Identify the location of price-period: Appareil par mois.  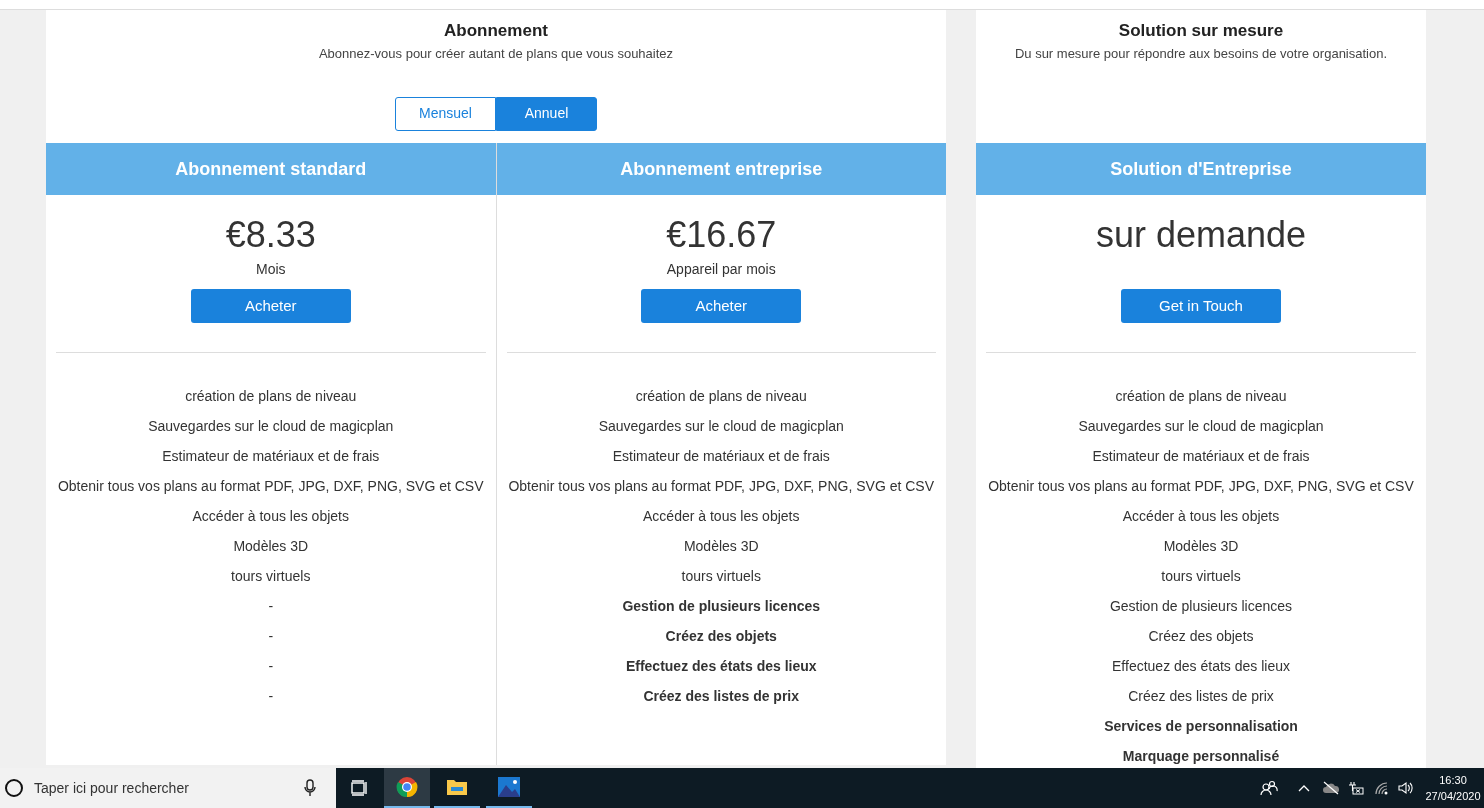
(721, 269).